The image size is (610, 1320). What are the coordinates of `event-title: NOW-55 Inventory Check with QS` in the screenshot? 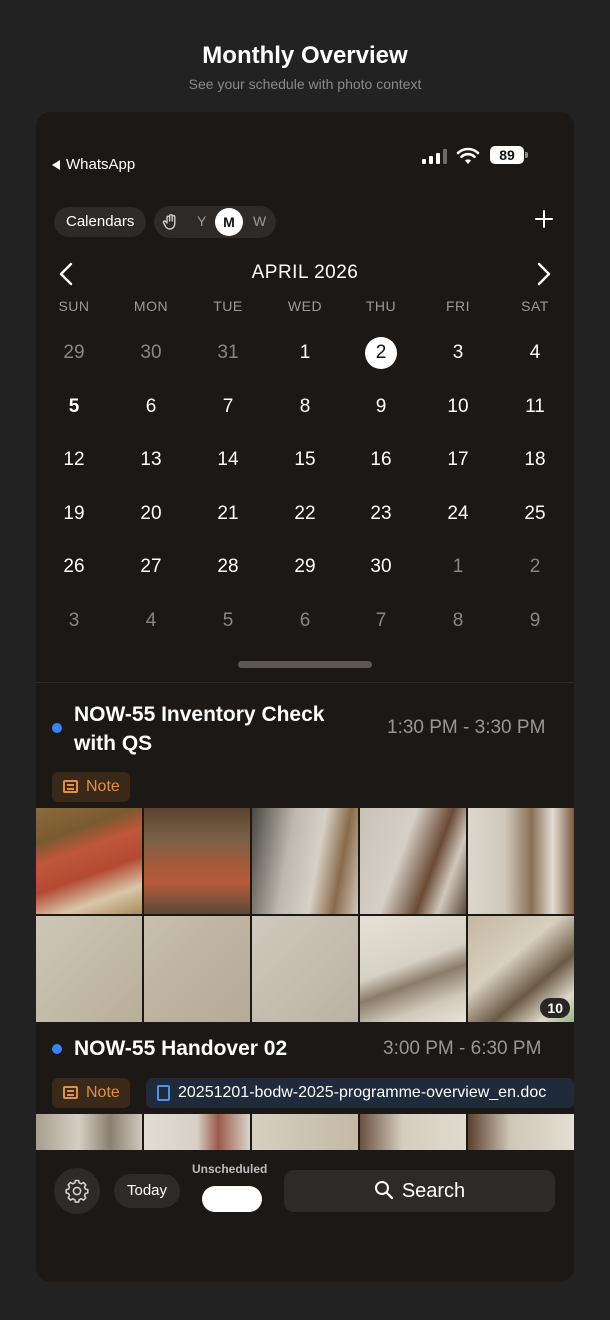 It's located at (224, 729).